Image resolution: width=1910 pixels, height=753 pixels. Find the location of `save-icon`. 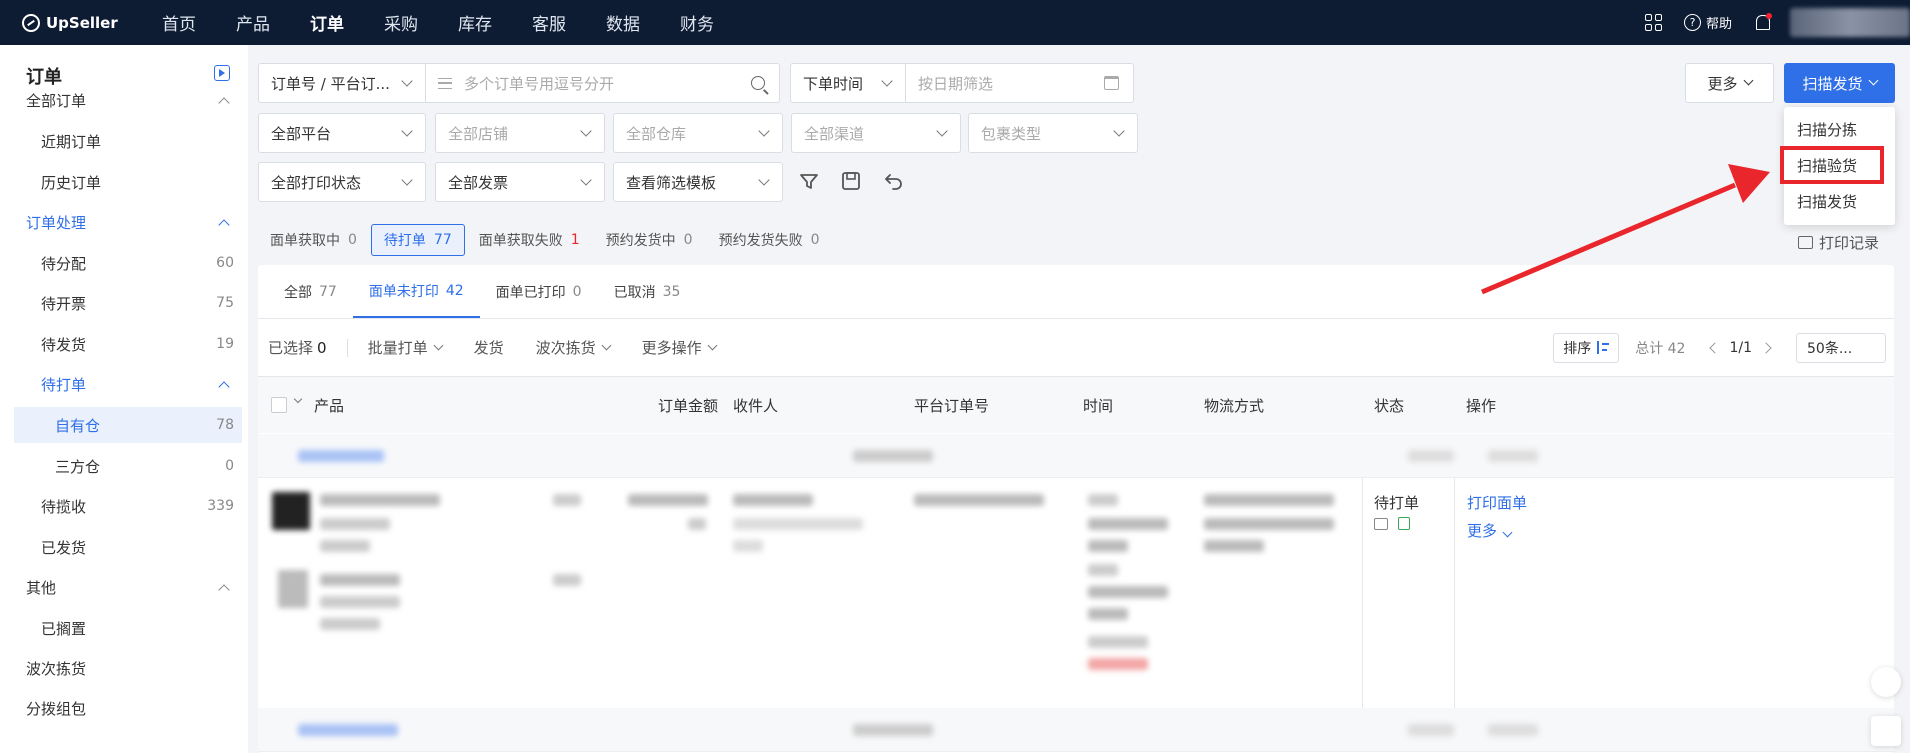

save-icon is located at coordinates (851, 181).